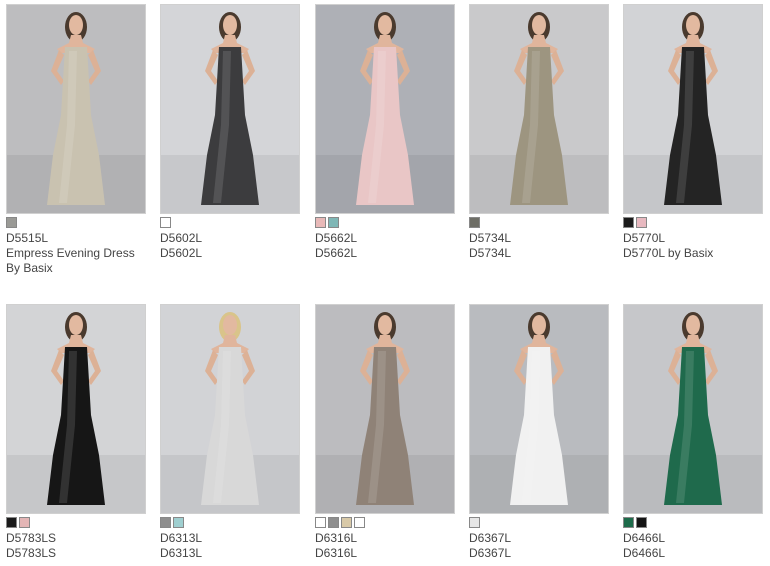 This screenshot has width=770, height=566. What do you see at coordinates (27, 238) in the screenshot?
I see `product-code: D5515L` at bounding box center [27, 238].